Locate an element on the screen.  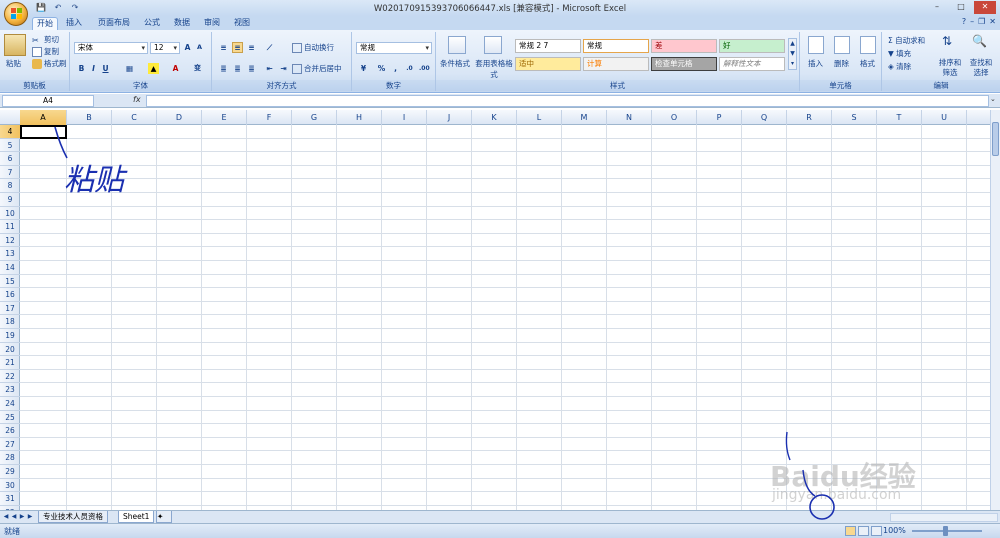
style-good: 好 is located at coordinates (752, 46).